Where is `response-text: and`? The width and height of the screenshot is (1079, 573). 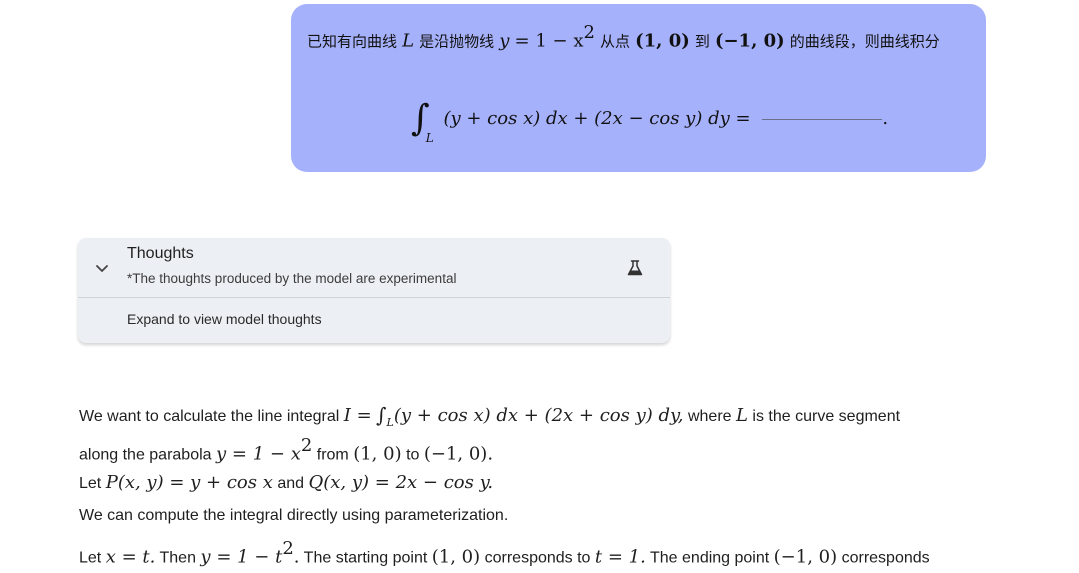
response-text: and is located at coordinates (291, 483).